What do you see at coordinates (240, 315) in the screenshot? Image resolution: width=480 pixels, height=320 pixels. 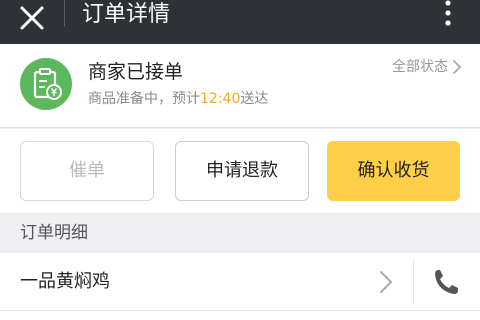 I see `next-row-partial` at bounding box center [240, 315].